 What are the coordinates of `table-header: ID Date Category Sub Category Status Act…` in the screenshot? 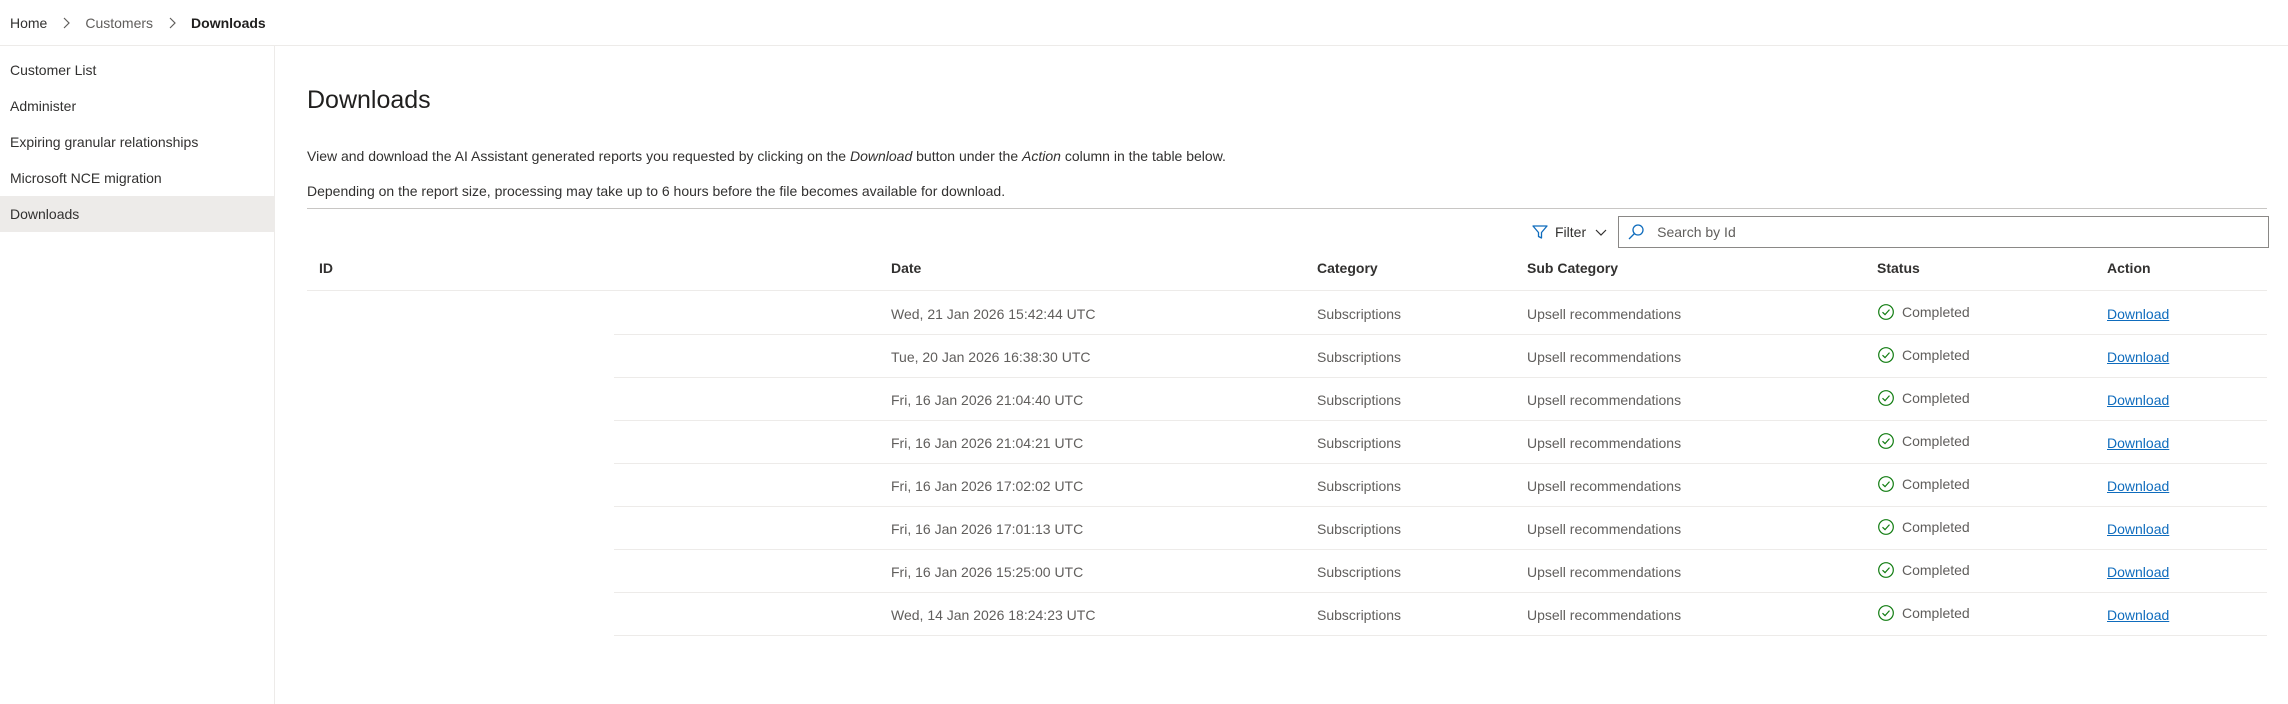 It's located at (1287, 270).